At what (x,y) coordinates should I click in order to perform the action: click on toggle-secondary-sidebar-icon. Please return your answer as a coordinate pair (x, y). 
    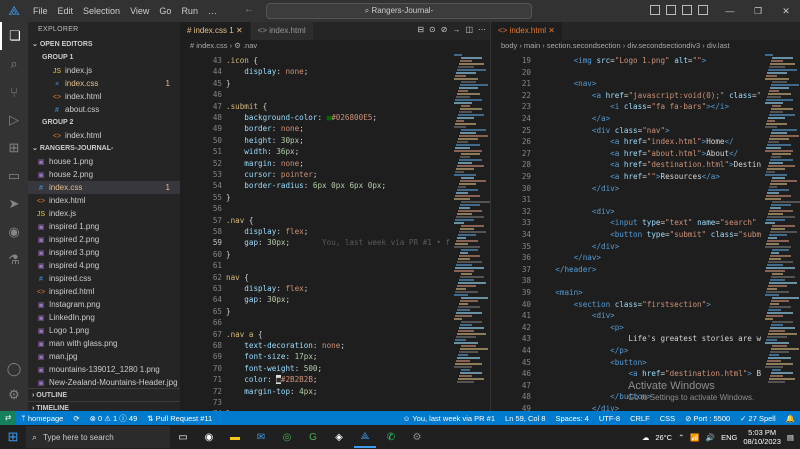
    Looking at the image, I should click on (687, 10).